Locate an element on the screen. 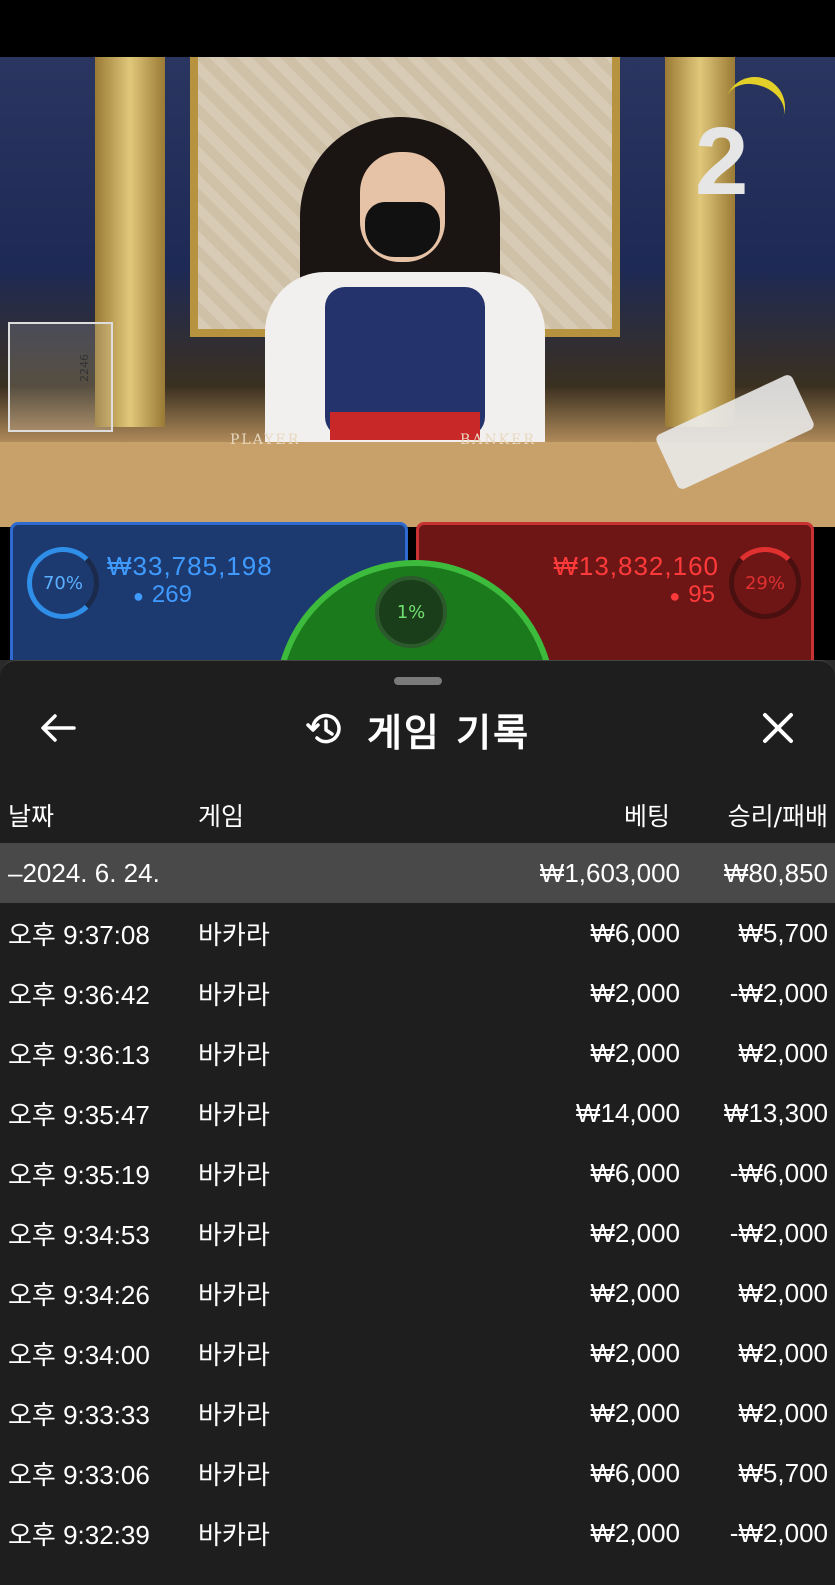  table-row: 오후 9:34:53 바카라 ₩2,000 -₩2,000 is located at coordinates (417, 1233).